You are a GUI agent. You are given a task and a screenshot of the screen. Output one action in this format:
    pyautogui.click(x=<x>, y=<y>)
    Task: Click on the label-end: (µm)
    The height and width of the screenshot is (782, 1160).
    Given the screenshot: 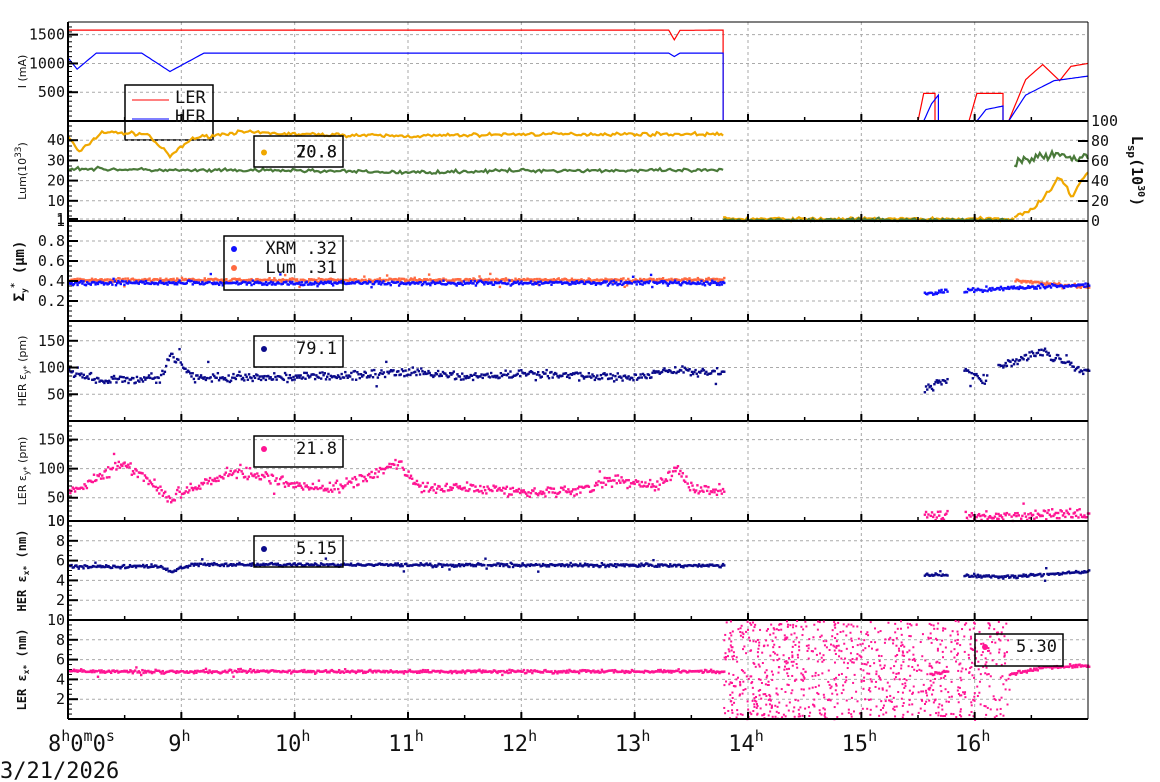 What is the action you would take?
    pyautogui.click(x=20, y=262)
    